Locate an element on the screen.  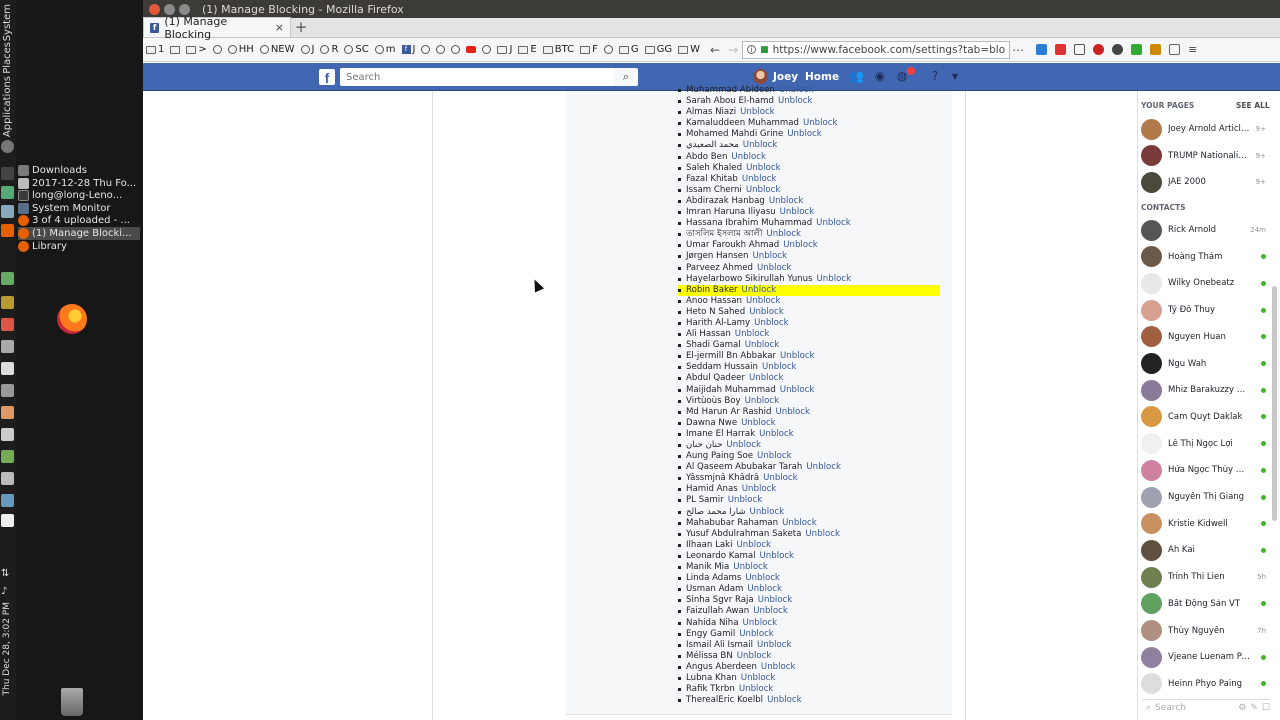
back-arrow-icon: ← is located at coordinates (715, 50).